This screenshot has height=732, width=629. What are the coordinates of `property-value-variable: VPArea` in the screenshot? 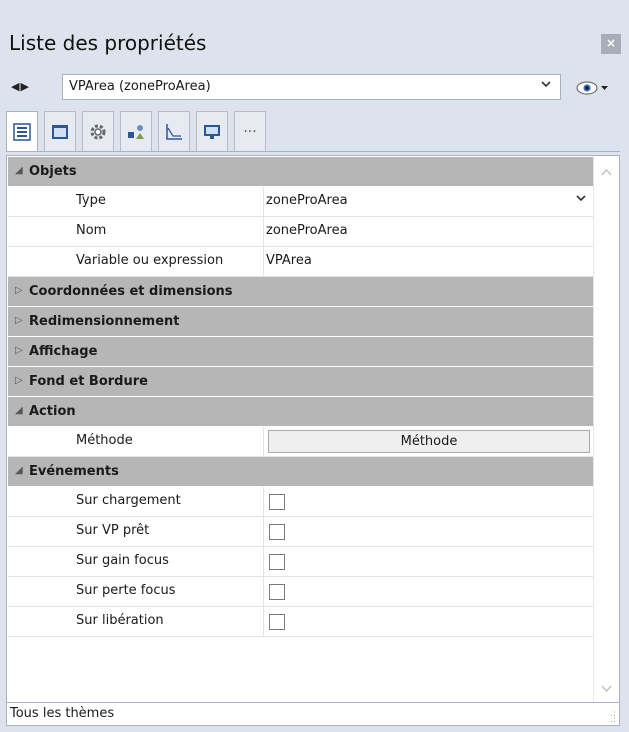 It's located at (289, 260).